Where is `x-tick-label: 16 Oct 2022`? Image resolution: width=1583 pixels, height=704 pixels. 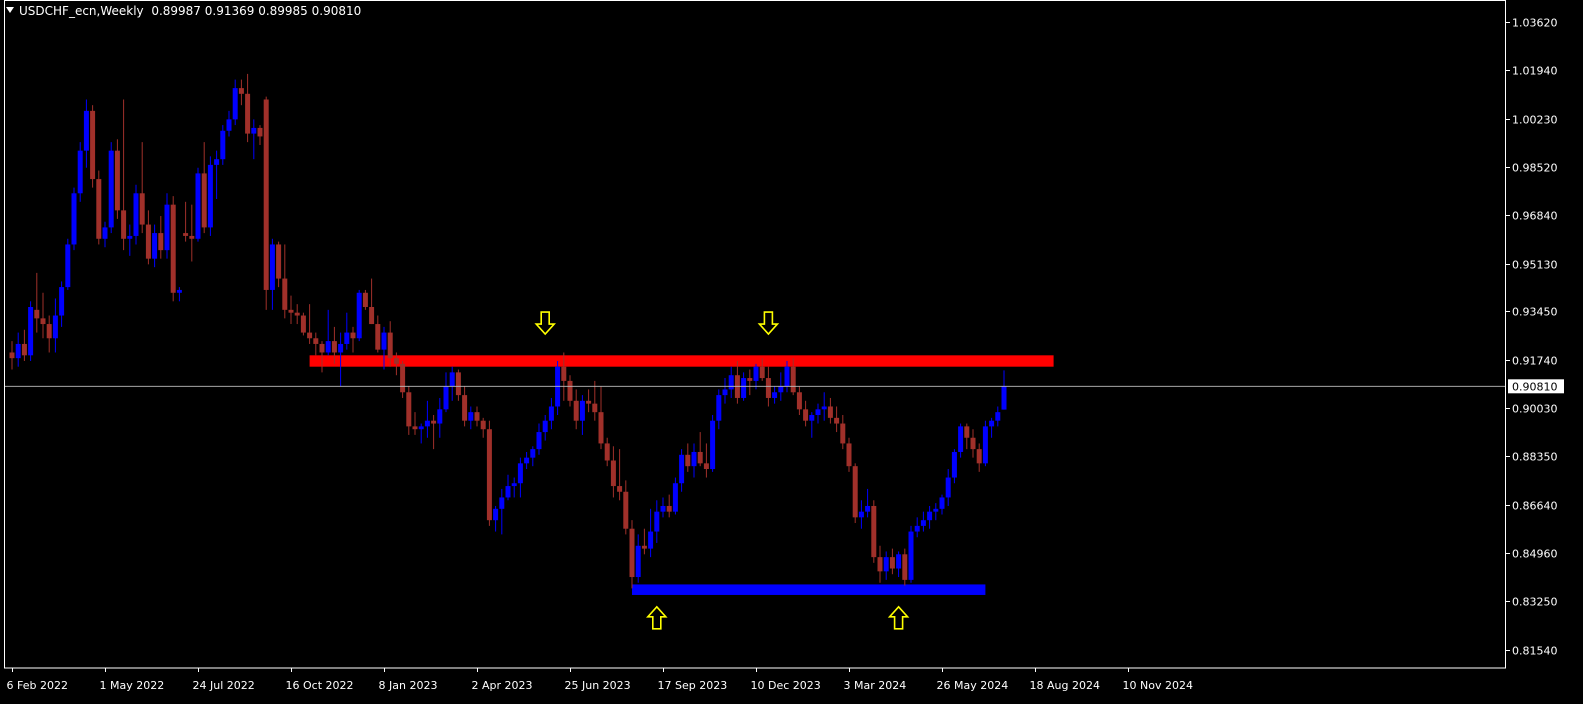
x-tick-label: 16 Oct 2022 is located at coordinates (320, 685).